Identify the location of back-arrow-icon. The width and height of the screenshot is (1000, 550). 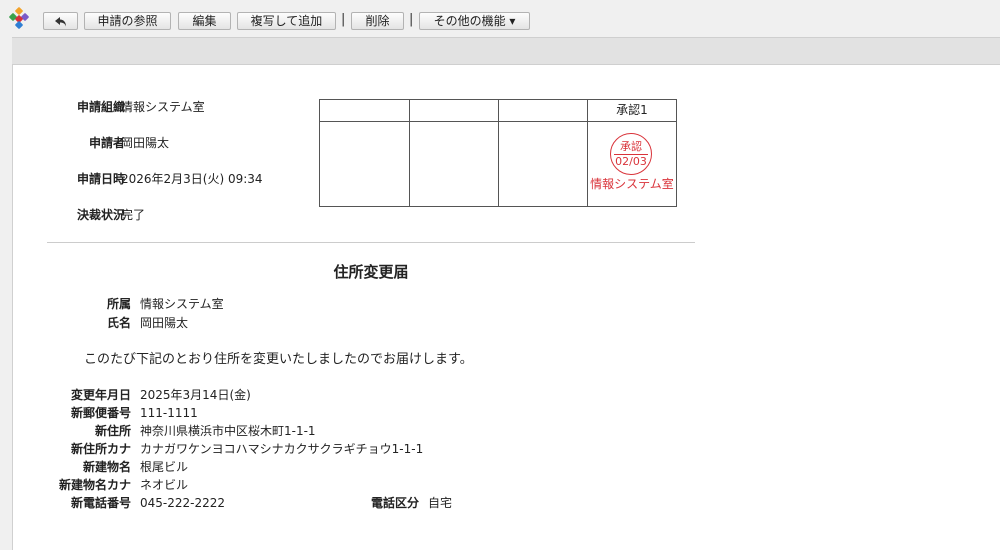
(60, 21).